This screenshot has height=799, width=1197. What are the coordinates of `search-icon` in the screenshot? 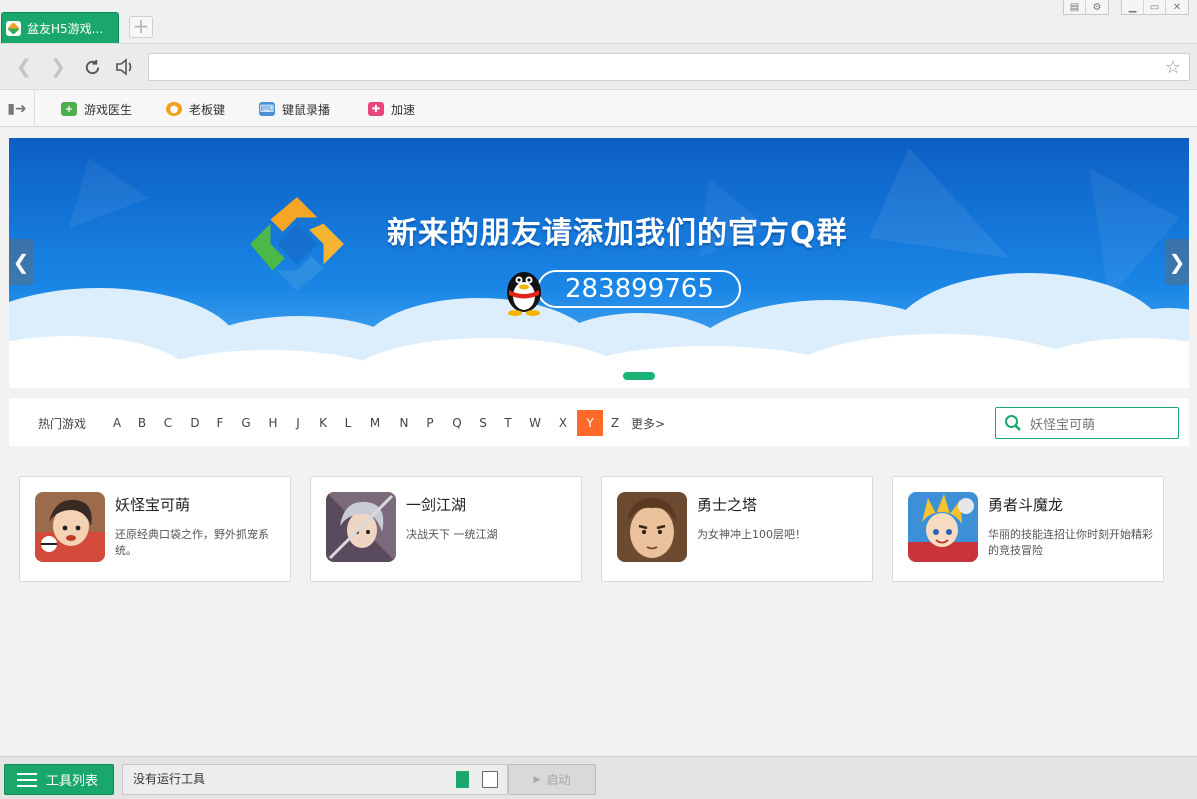 It's located at (1013, 423).